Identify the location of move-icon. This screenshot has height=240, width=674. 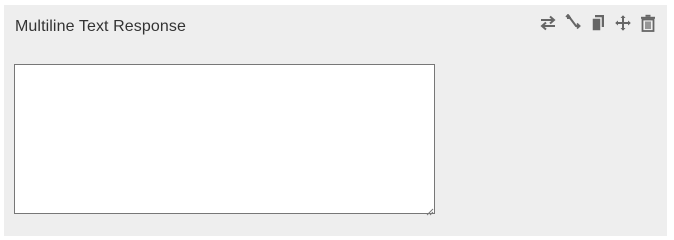
(623, 23).